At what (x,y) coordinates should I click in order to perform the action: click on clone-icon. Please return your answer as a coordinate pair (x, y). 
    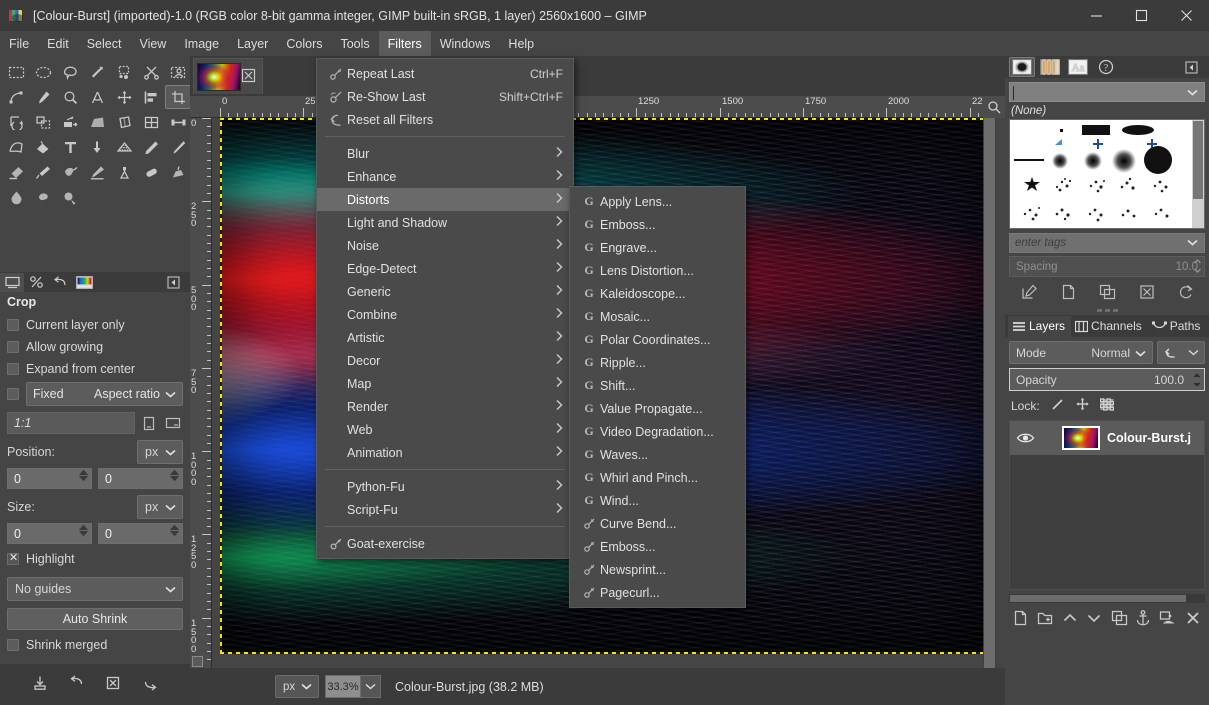
    Looking at the image, I should click on (124, 172).